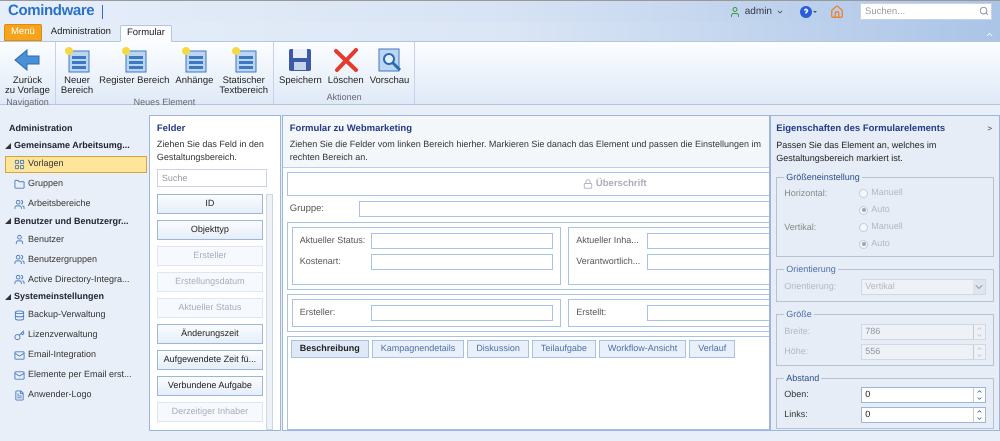  Describe the element at coordinates (171, 129) in the screenshot. I see `panel-title: Felder` at that location.